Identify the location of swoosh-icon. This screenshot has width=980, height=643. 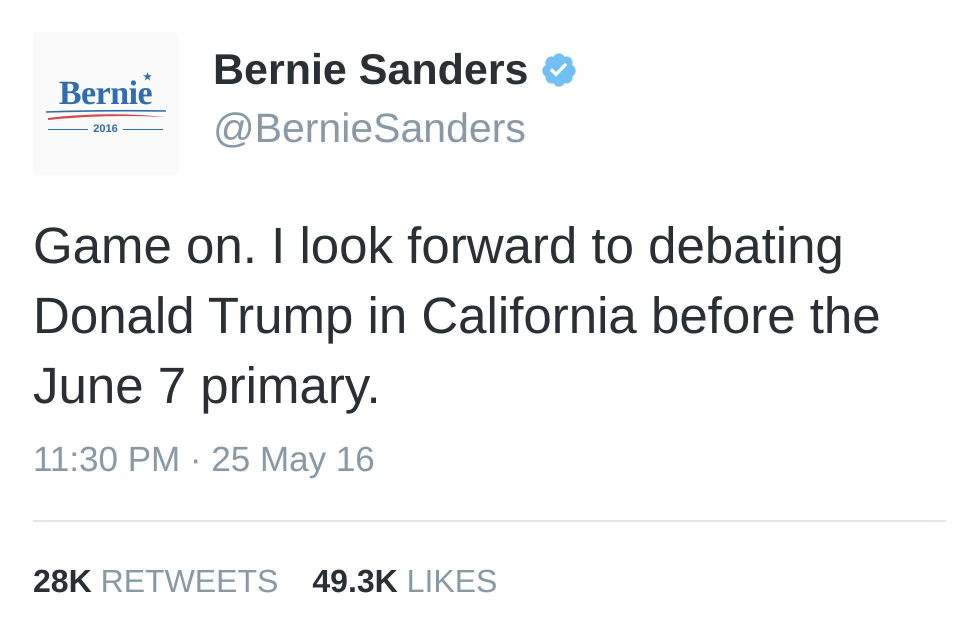
(106, 115).